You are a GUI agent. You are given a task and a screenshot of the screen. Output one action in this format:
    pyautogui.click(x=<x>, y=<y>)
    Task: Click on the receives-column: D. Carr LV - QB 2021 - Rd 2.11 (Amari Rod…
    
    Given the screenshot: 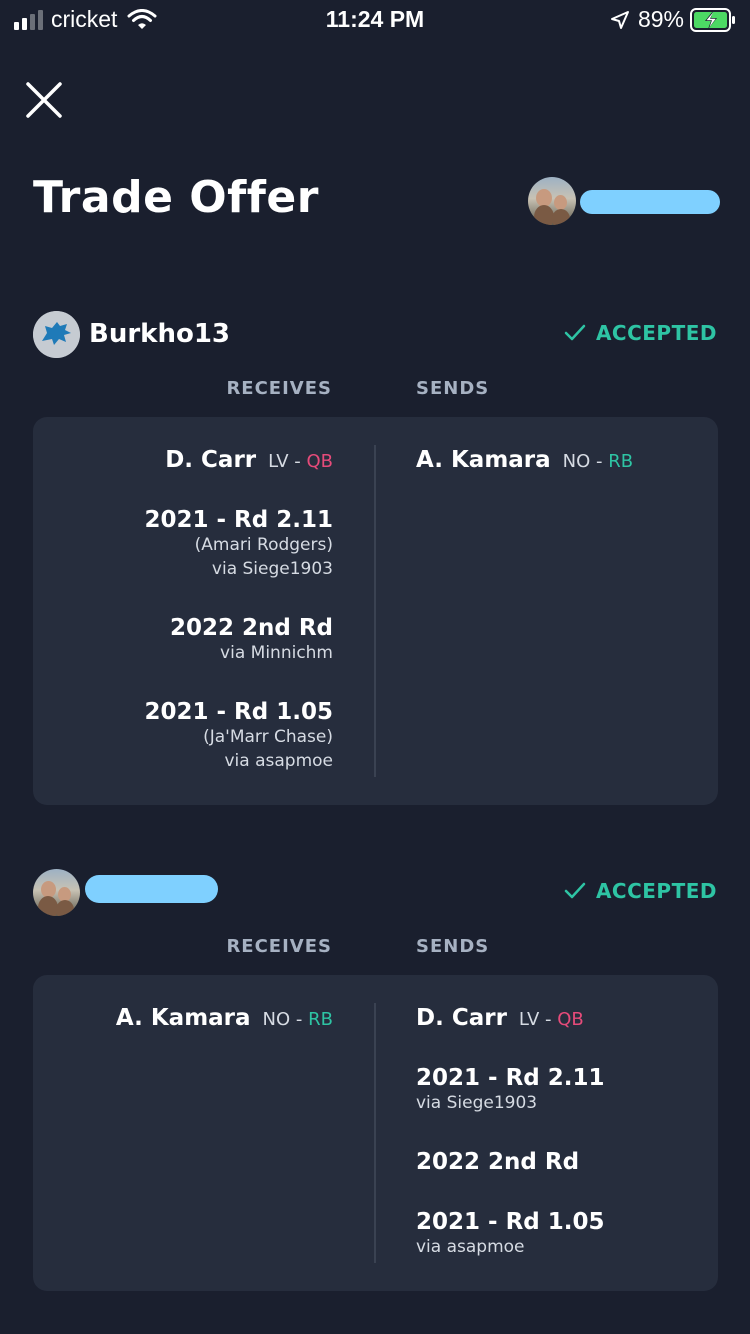 What is the action you would take?
    pyautogui.click(x=238, y=610)
    